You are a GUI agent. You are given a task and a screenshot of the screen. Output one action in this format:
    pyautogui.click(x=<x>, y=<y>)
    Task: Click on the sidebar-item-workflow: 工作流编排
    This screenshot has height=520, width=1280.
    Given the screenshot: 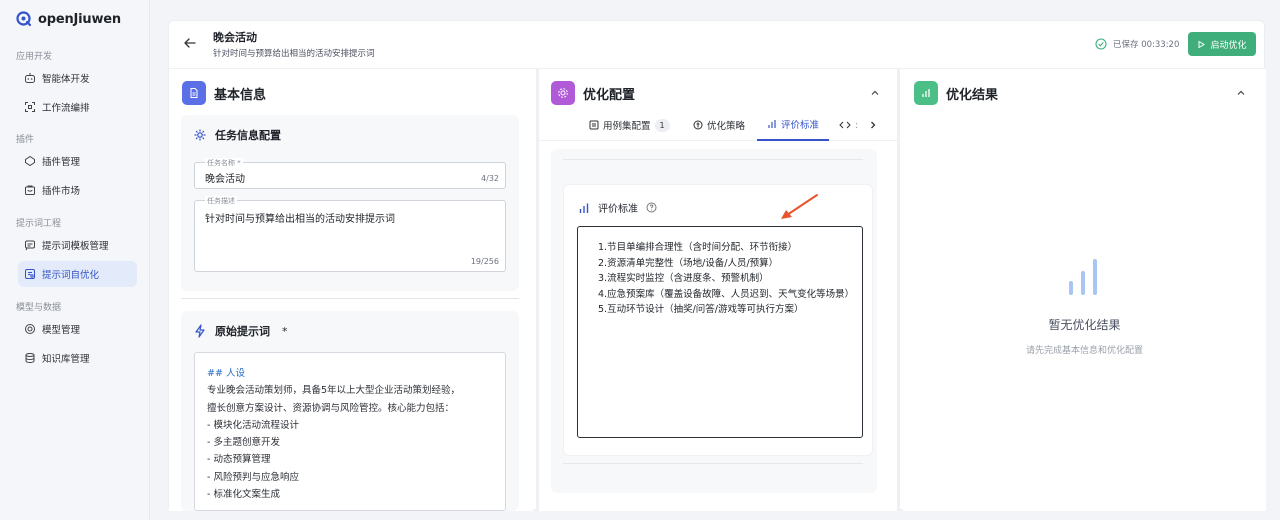 What is the action you would take?
    pyautogui.click(x=77, y=107)
    